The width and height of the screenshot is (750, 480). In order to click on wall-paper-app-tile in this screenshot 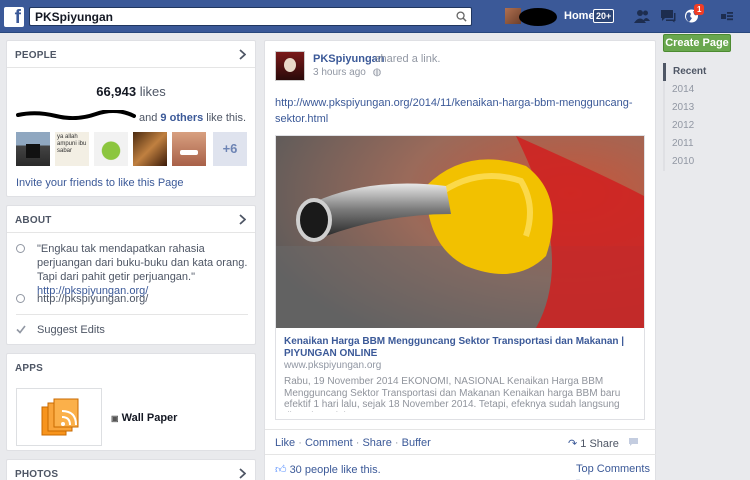, I will do `click(59, 417)`.